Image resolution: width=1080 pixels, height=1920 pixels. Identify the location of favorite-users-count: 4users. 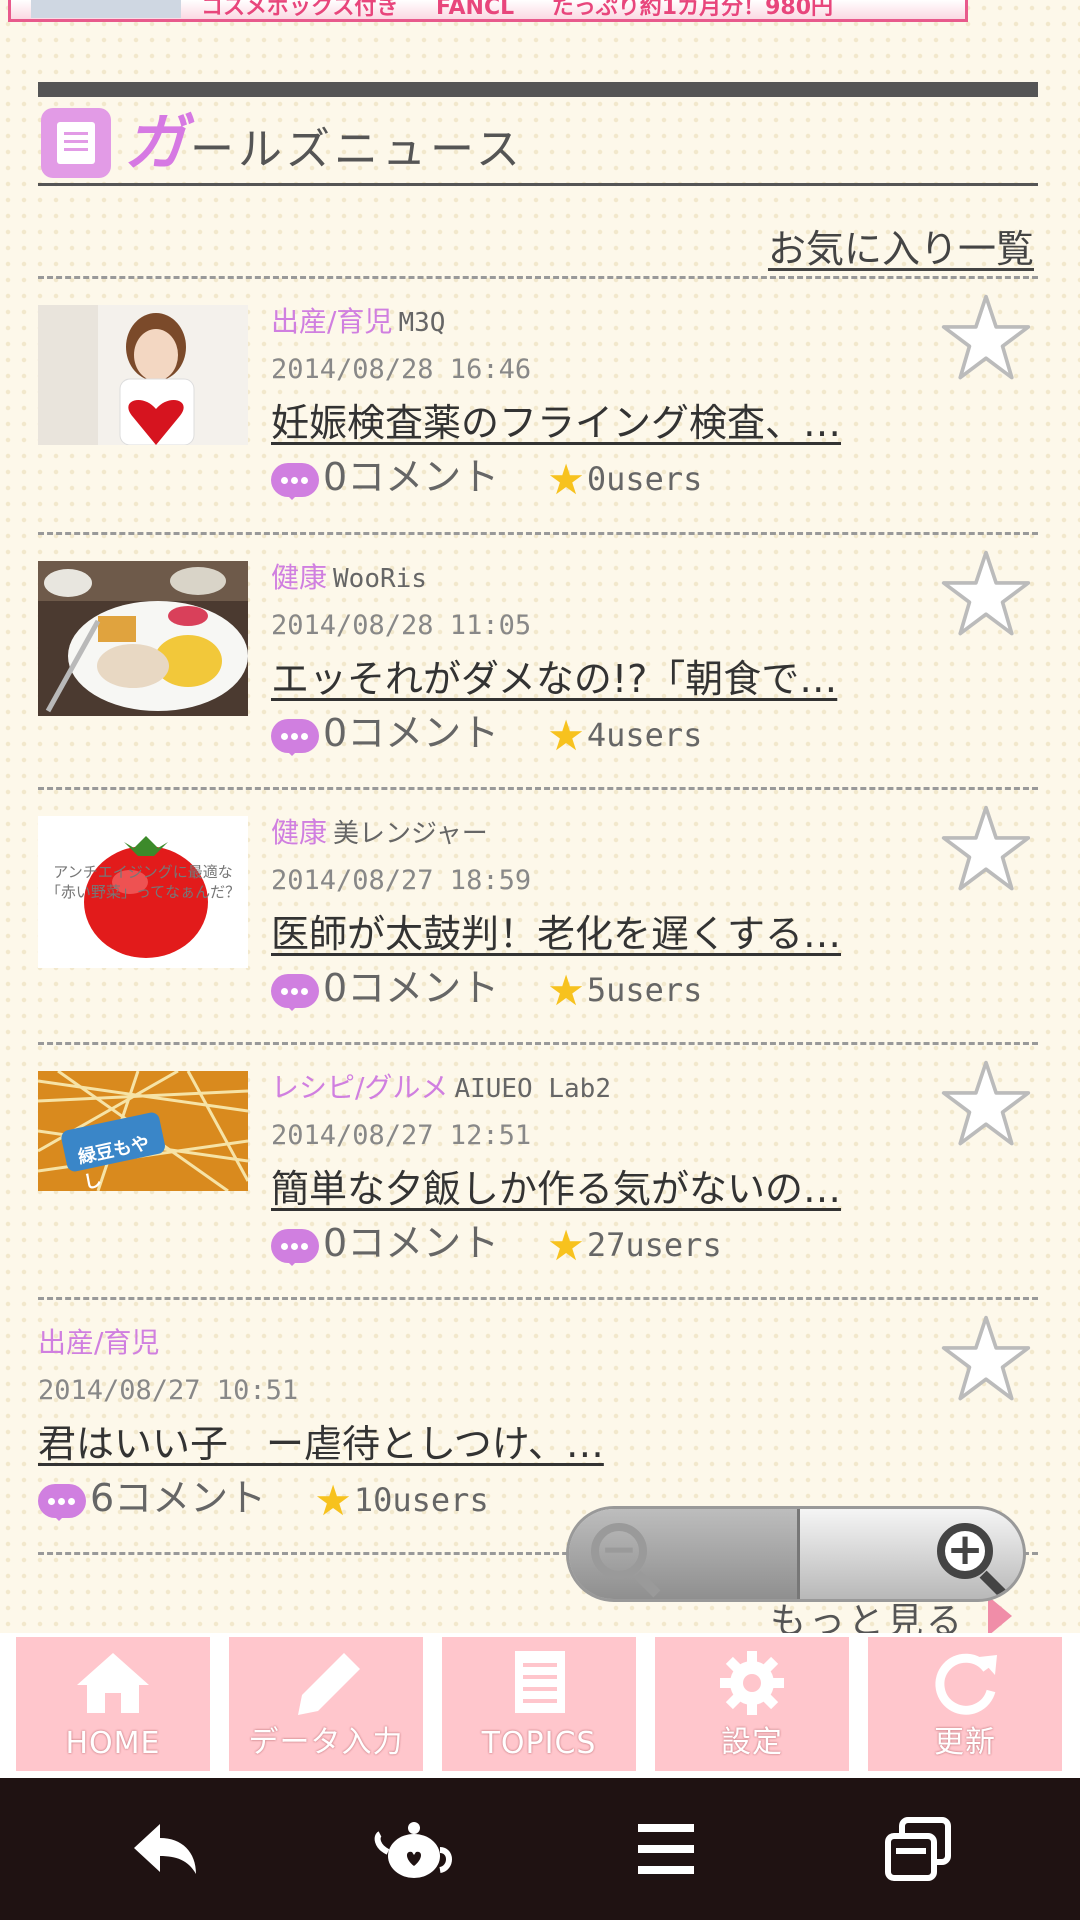
(644, 735).